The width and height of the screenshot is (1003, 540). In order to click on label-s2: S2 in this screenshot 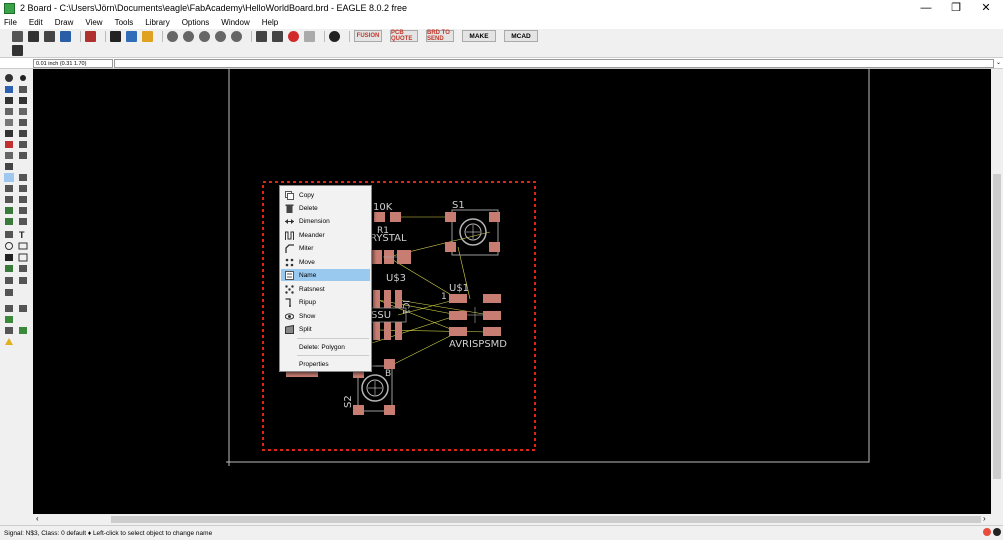, I will do `click(348, 401)`.